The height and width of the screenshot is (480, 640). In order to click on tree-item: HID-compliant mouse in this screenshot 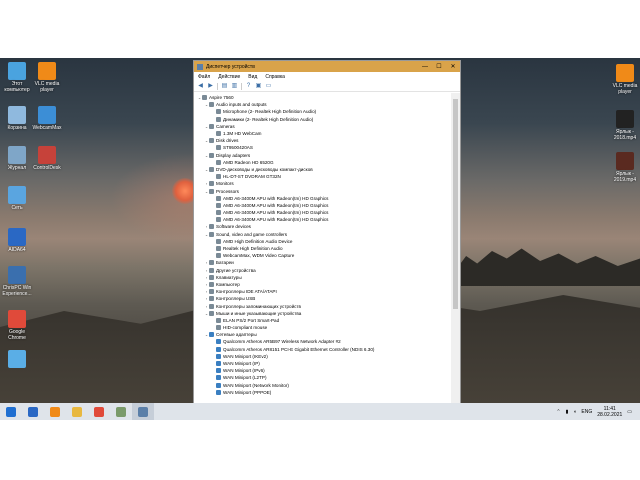, I will do `click(323, 327)`.